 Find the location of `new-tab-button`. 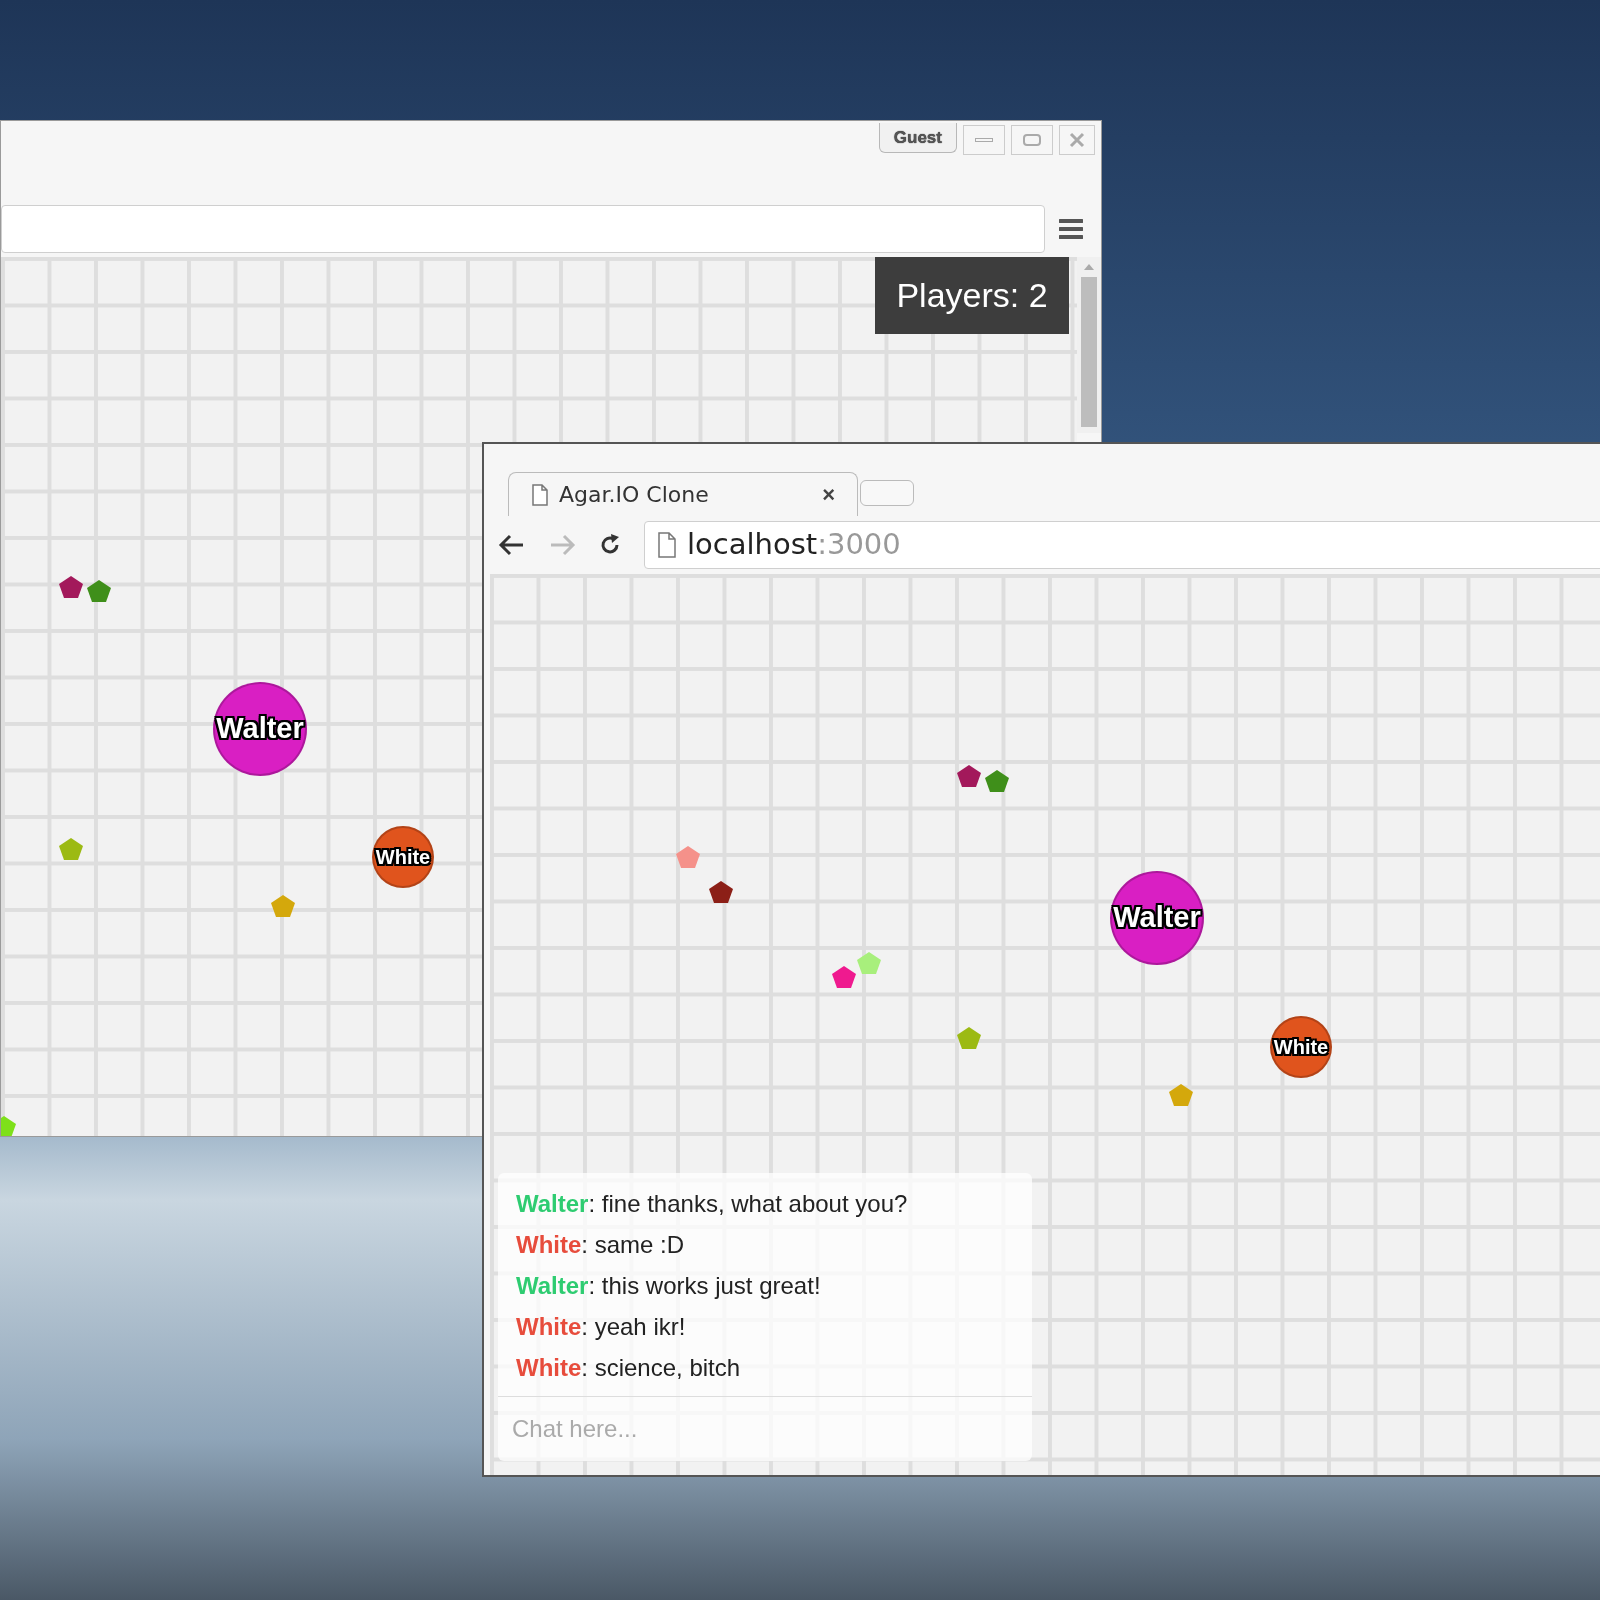

new-tab-button is located at coordinates (887, 493).